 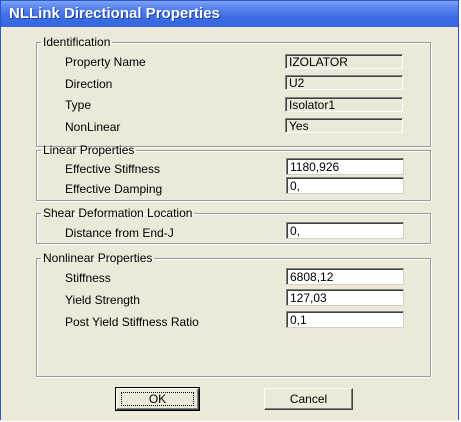 What do you see at coordinates (88, 278) in the screenshot?
I see `stiffness-label: Stiffness` at bounding box center [88, 278].